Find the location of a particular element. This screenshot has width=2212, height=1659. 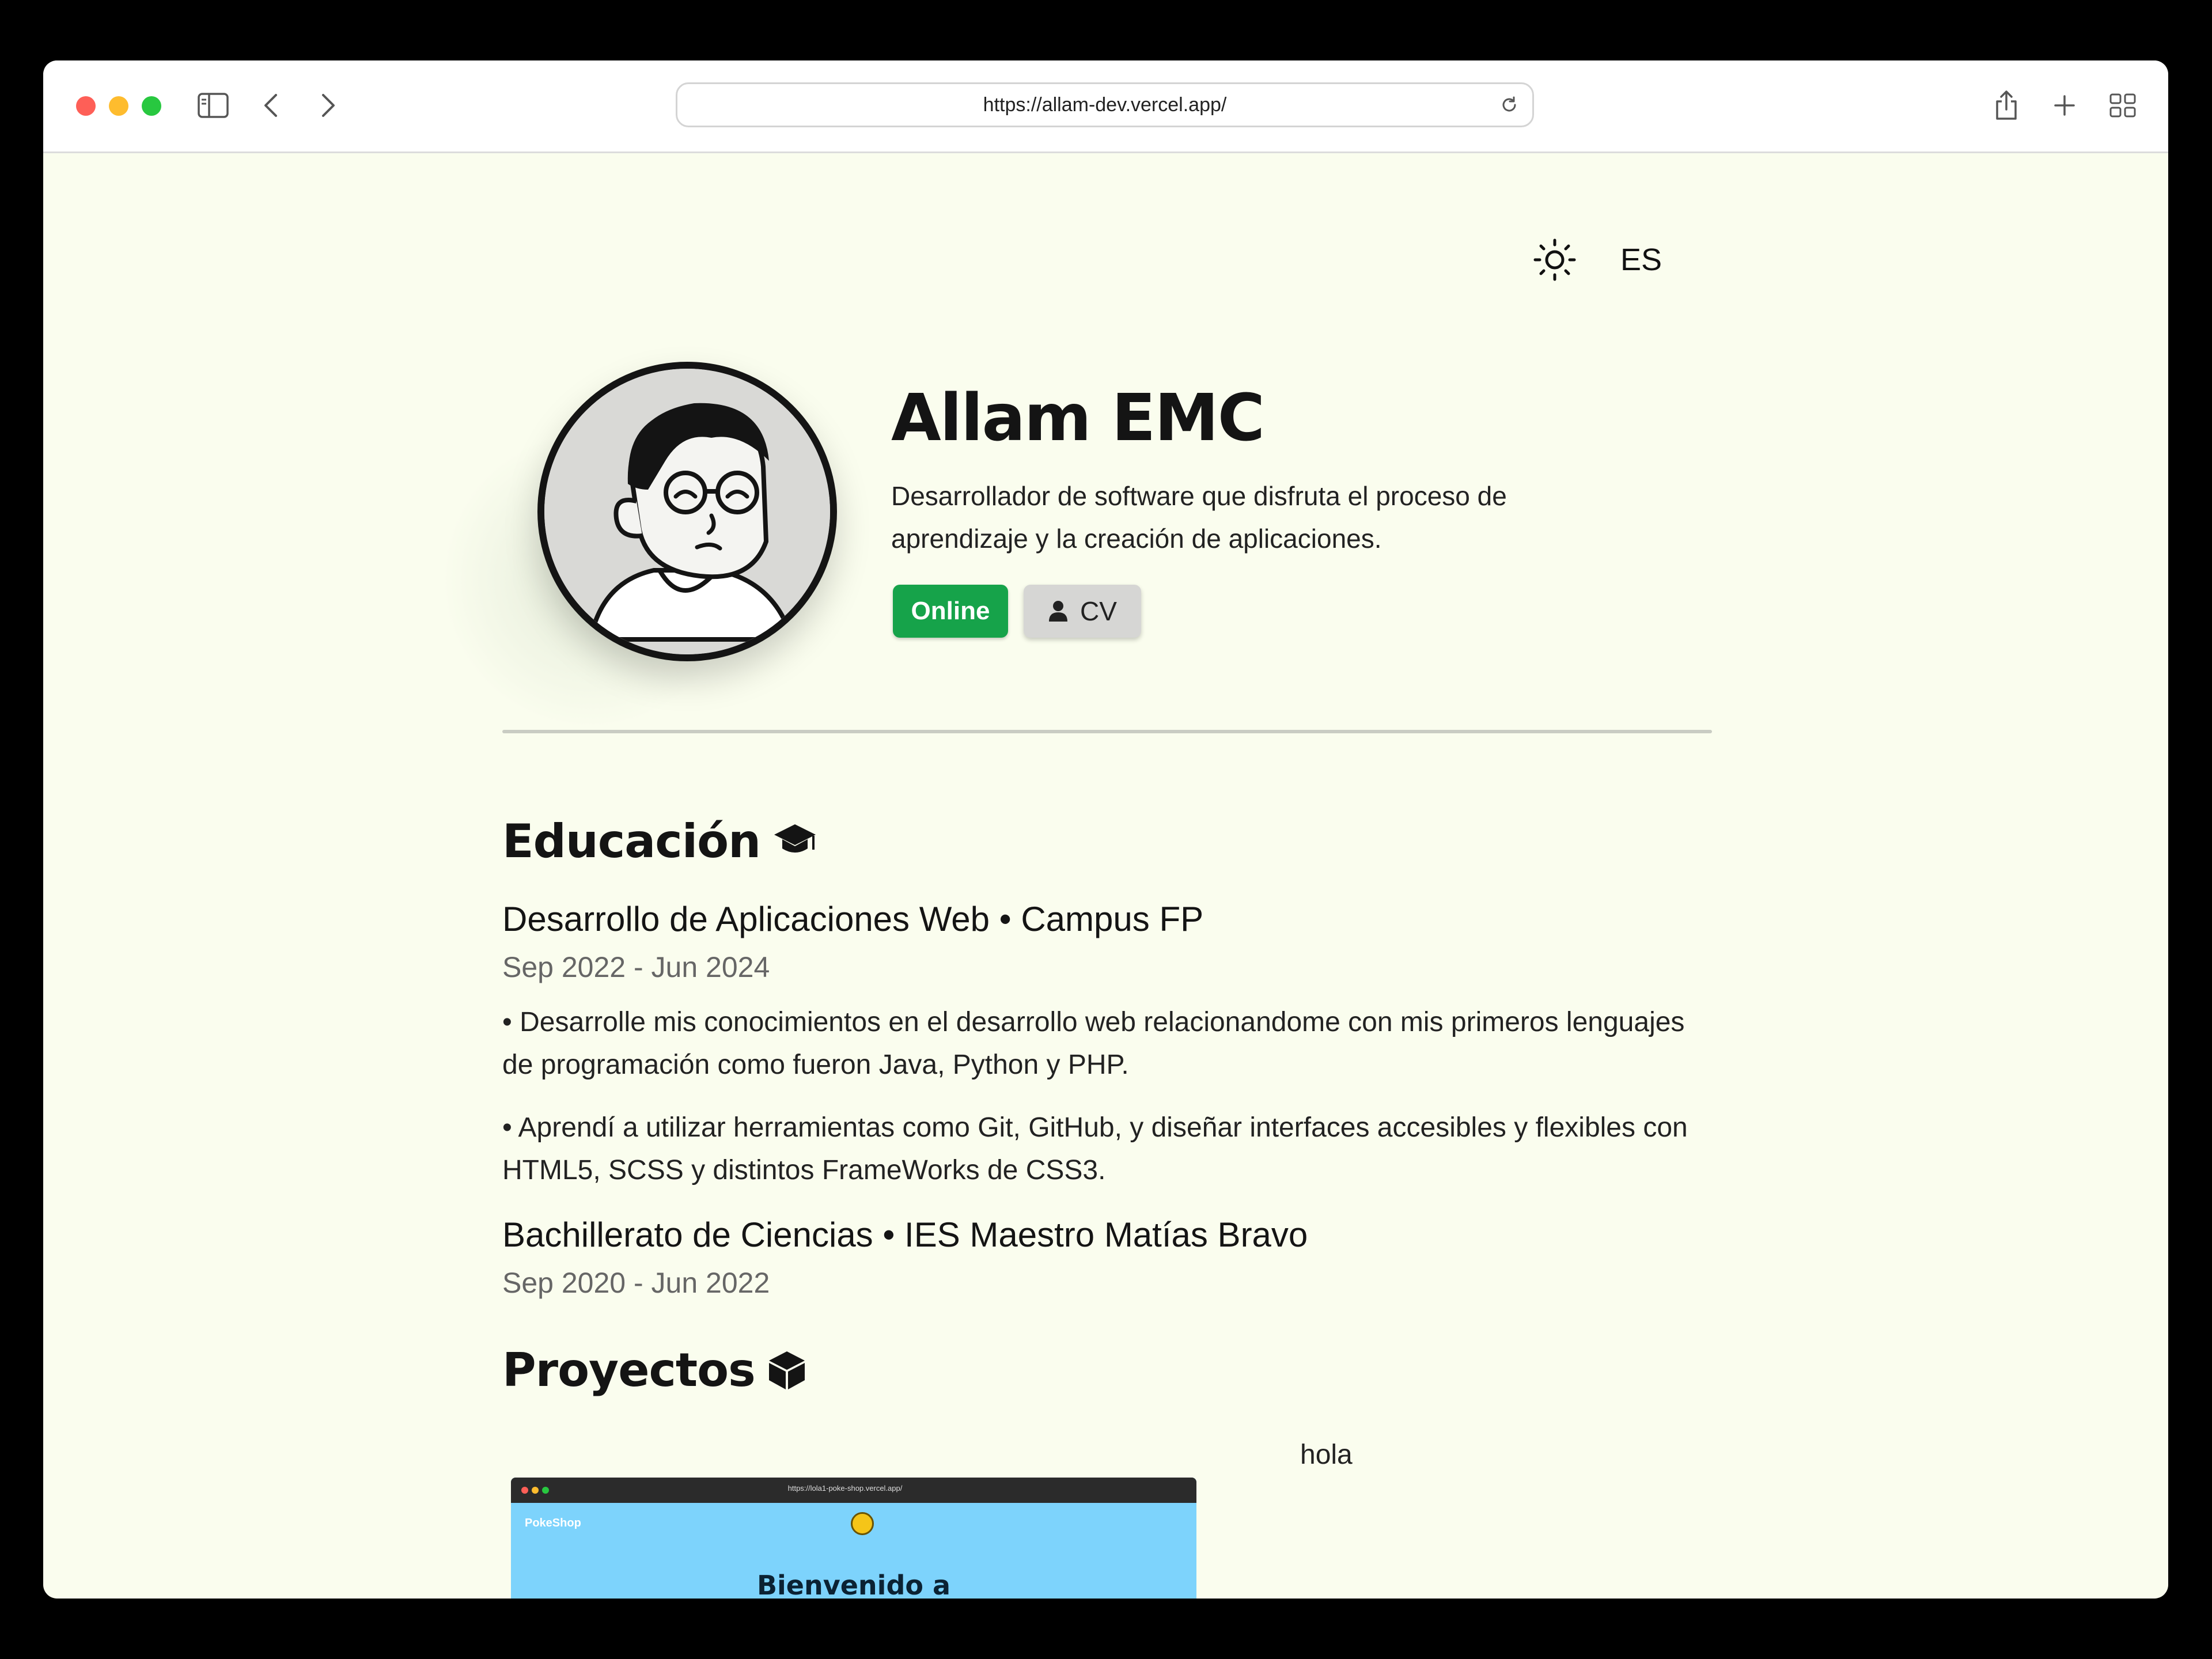

screenshot-maximize-dot is located at coordinates (545, 1490).